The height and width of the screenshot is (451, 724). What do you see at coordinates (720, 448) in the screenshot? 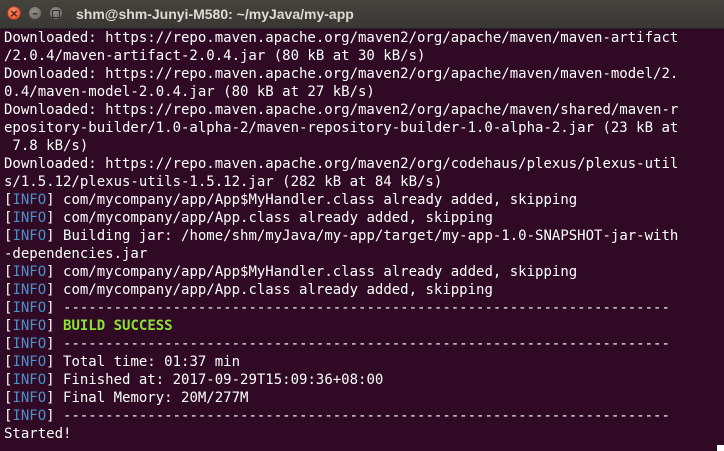
I see `scrollbar-indicator` at bounding box center [720, 448].